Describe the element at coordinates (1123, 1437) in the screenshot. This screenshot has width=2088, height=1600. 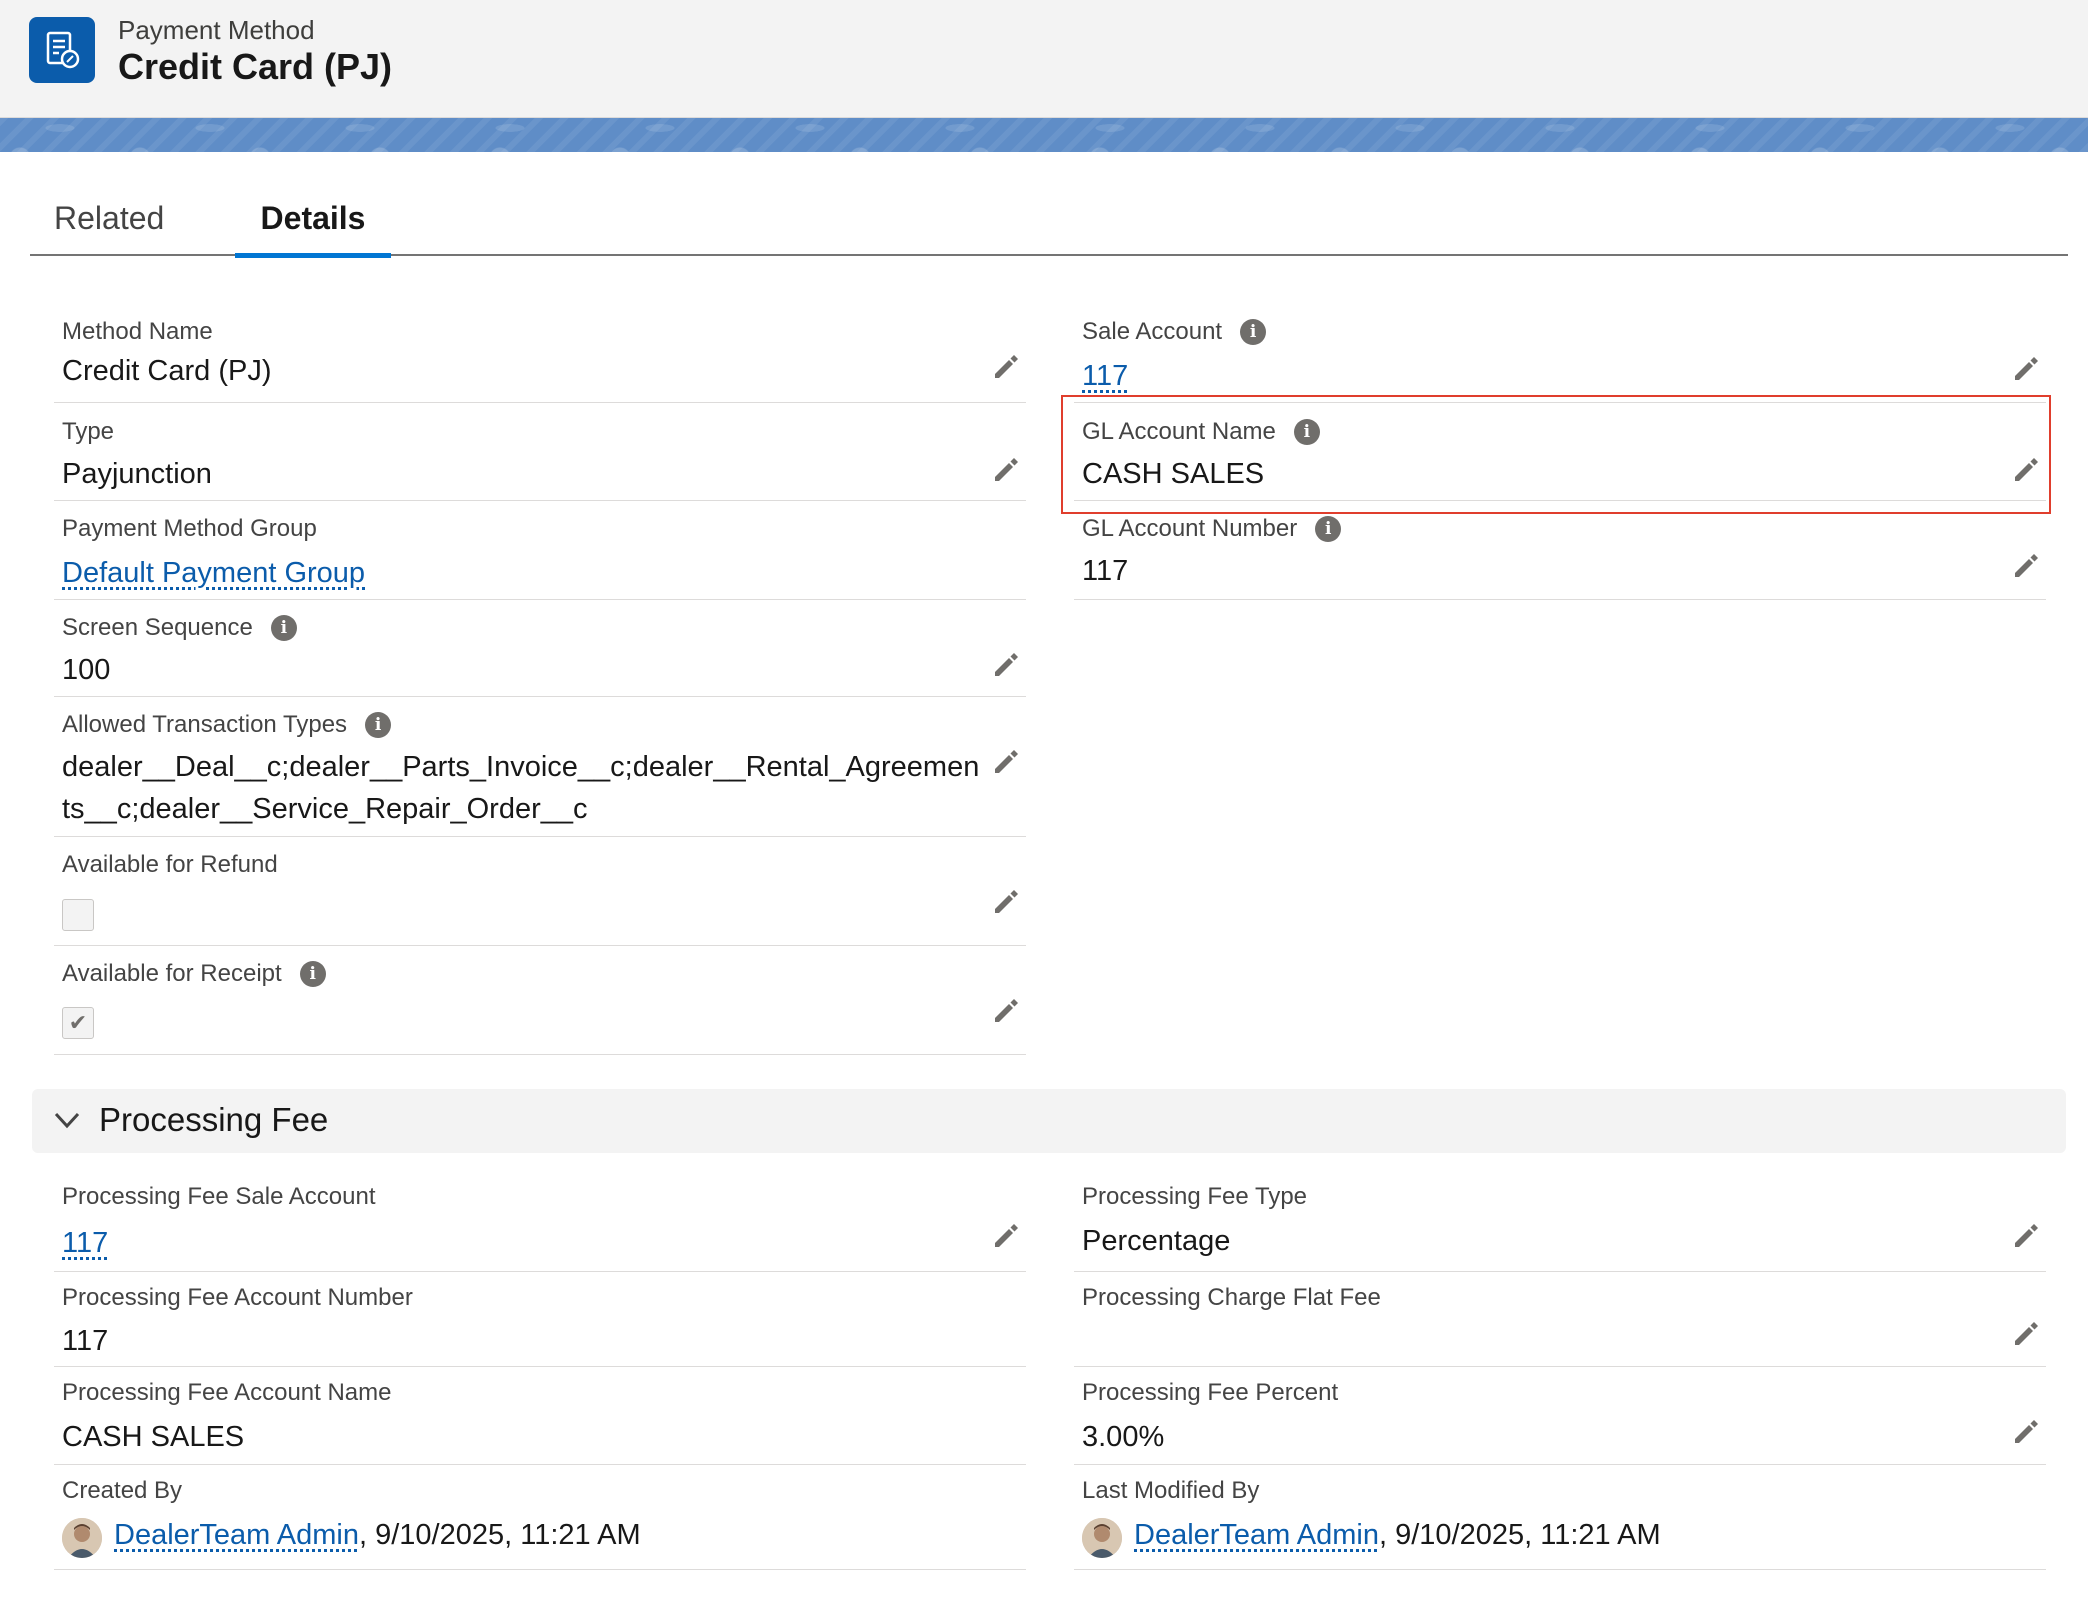
I see `field-value: 3.00%` at that location.